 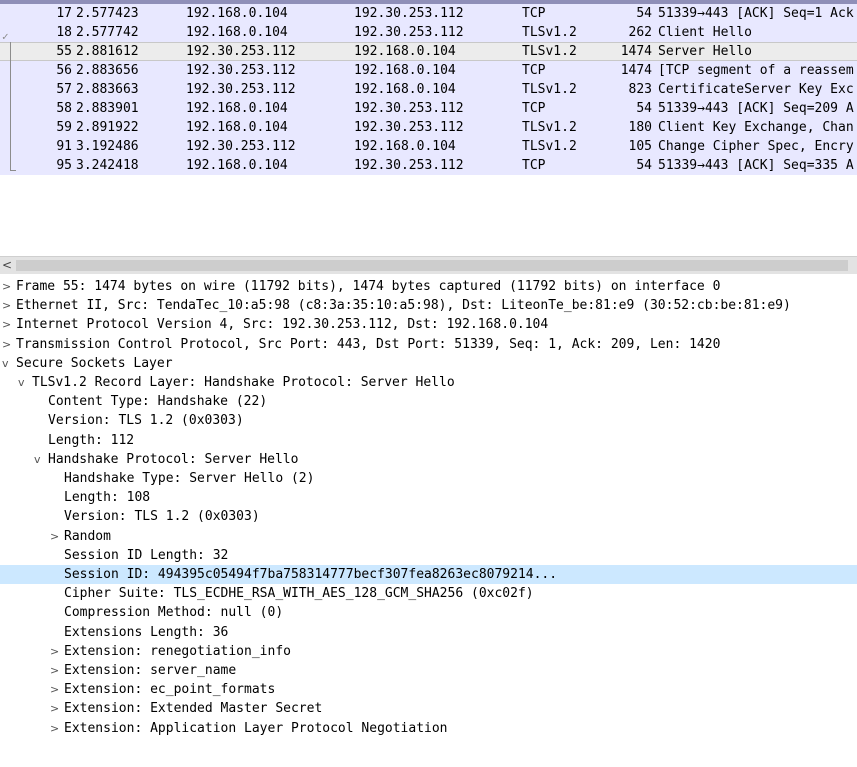 I want to click on packet-time: 2.883901, so click(x=107, y=108).